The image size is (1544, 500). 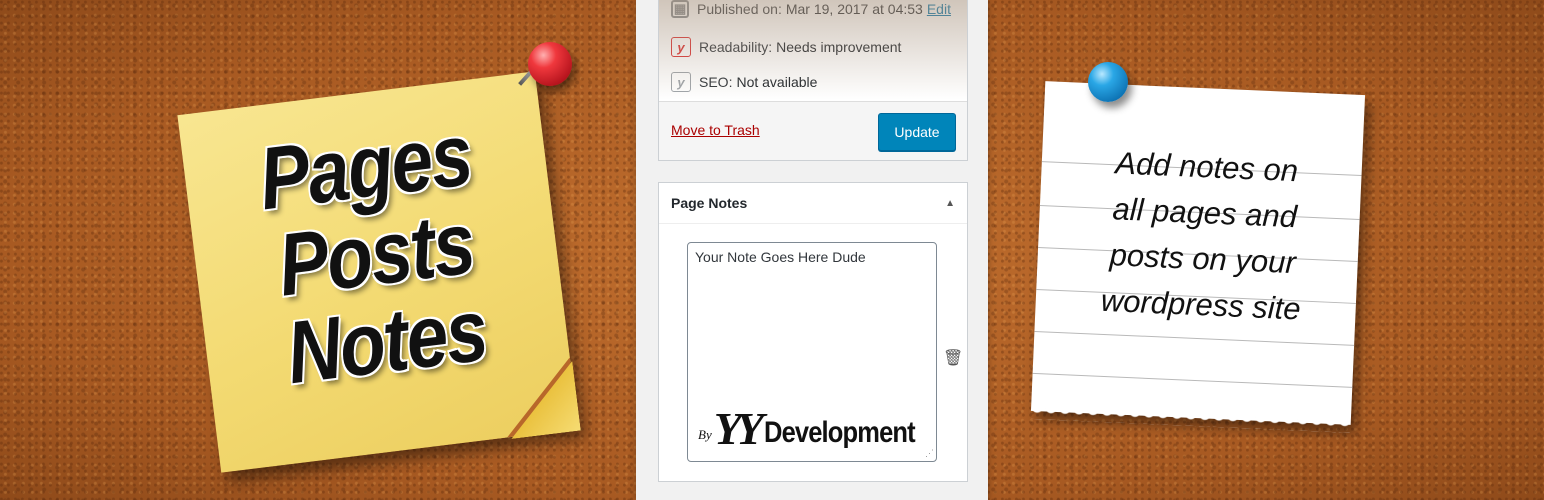 I want to click on readability-row: y Readability: Needs improvement, so click(x=786, y=47).